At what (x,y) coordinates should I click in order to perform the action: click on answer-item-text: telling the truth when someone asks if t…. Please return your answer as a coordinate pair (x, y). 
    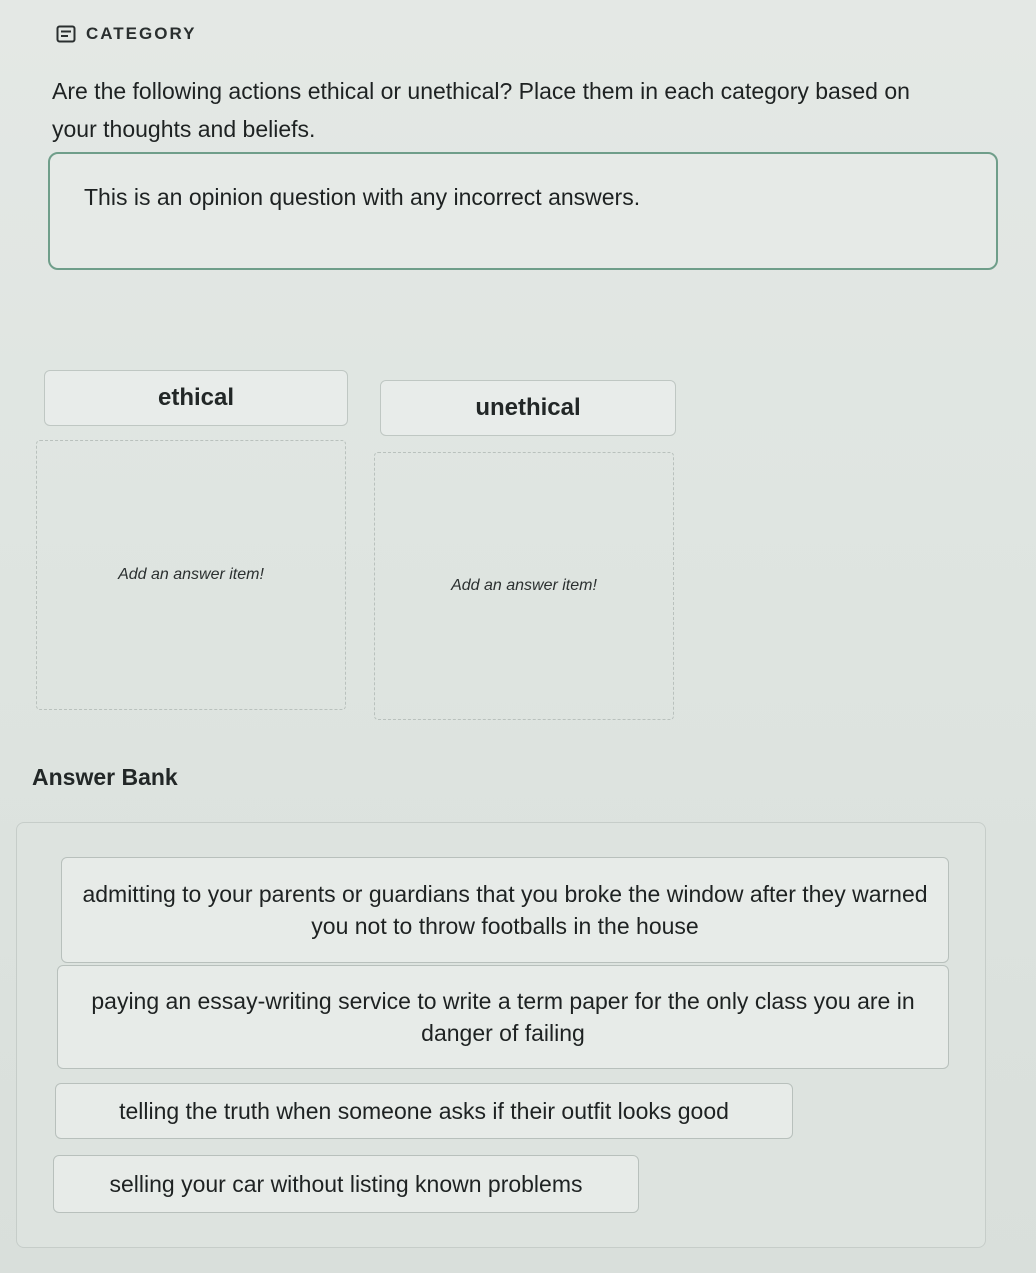
    Looking at the image, I should click on (424, 1111).